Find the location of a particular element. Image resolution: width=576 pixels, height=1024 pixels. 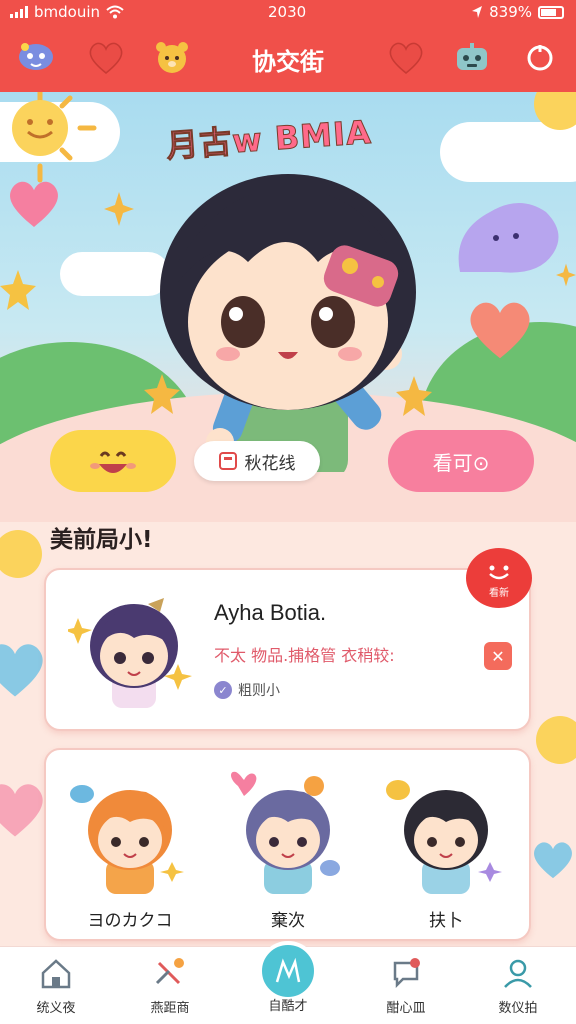

tools-icon is located at coordinates (169, 971).